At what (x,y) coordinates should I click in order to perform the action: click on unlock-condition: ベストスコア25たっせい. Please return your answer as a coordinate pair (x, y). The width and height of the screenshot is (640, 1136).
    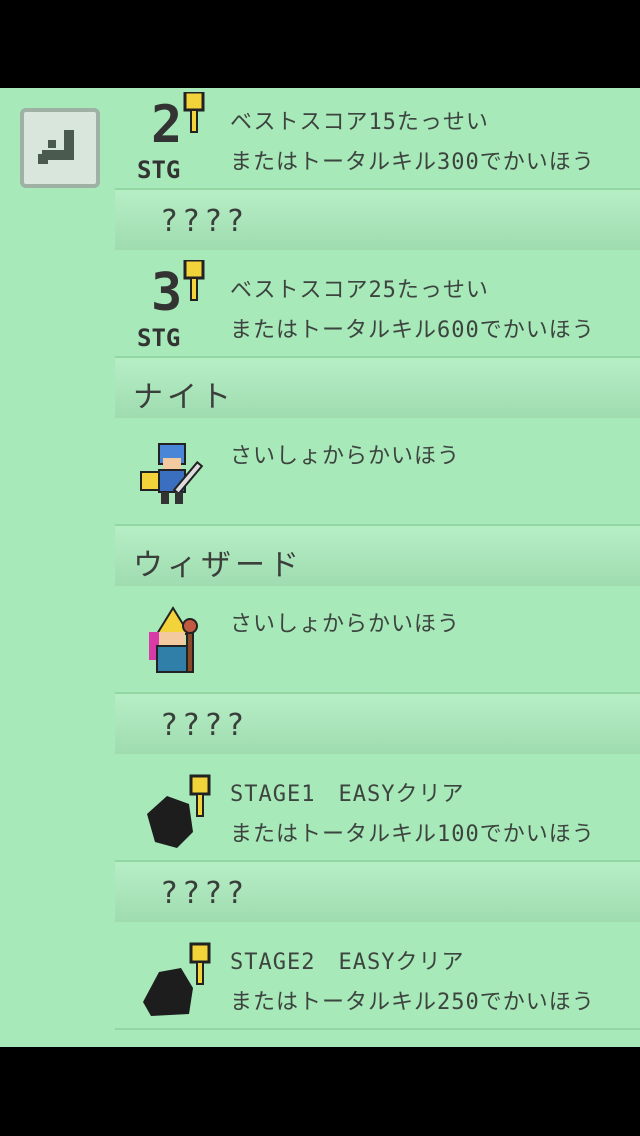
    Looking at the image, I should click on (359, 290).